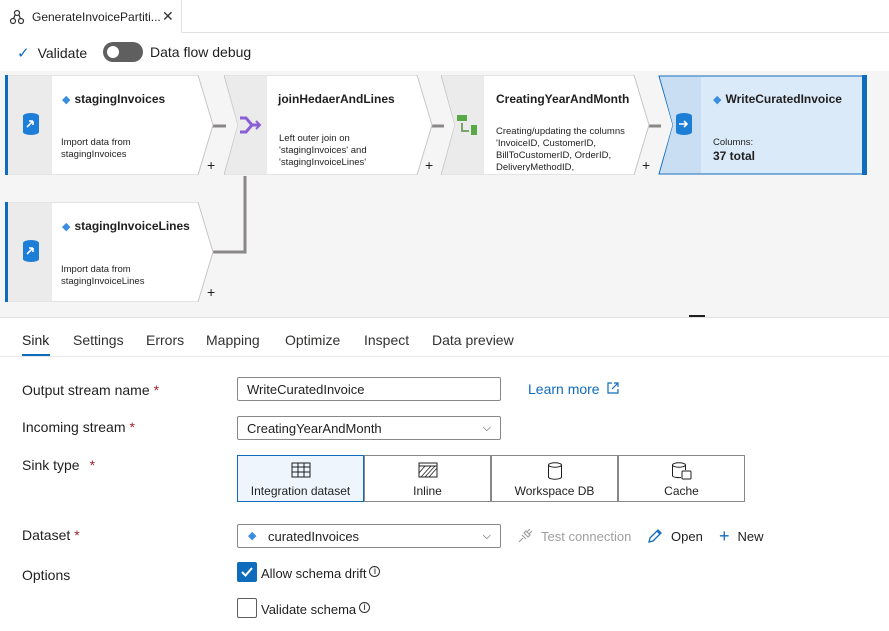 The width and height of the screenshot is (889, 631). What do you see at coordinates (321, 573) in the screenshot?
I see `allow-schema-drift-label: Allow schema drift i` at bounding box center [321, 573].